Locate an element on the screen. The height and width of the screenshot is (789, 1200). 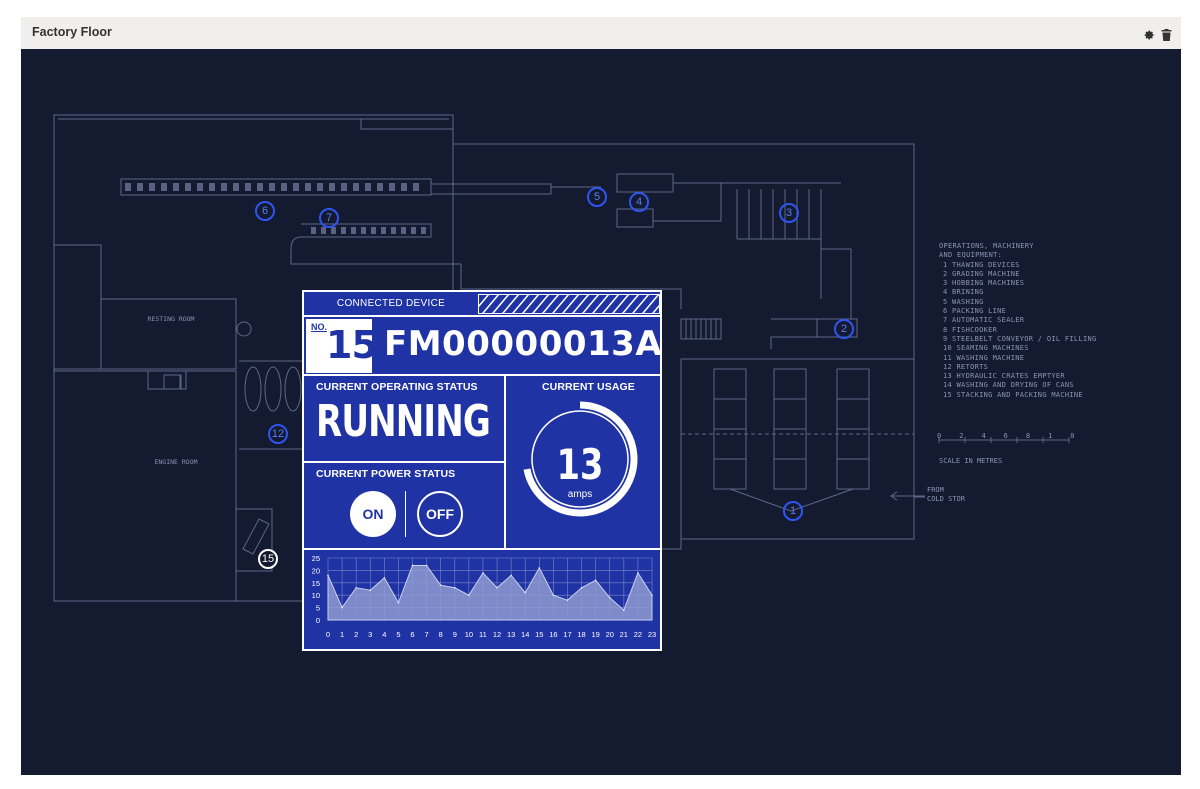
x-tick-label: 3 is located at coordinates (370, 634).